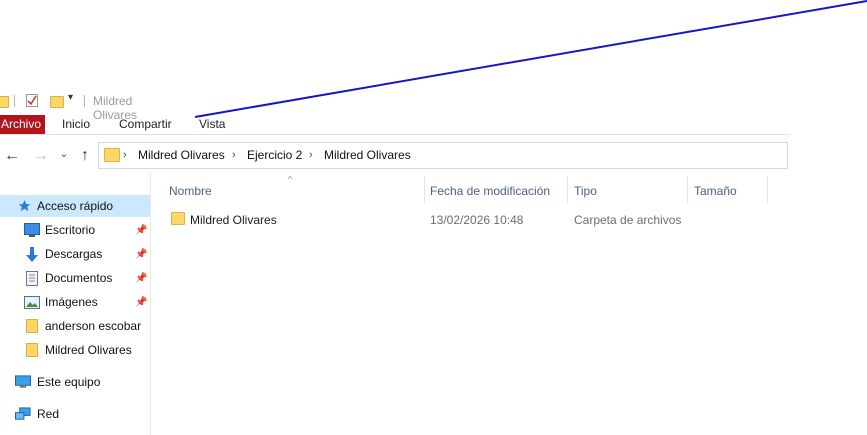 The height and width of the screenshot is (435, 867). I want to click on desktop-icon, so click(32, 230).